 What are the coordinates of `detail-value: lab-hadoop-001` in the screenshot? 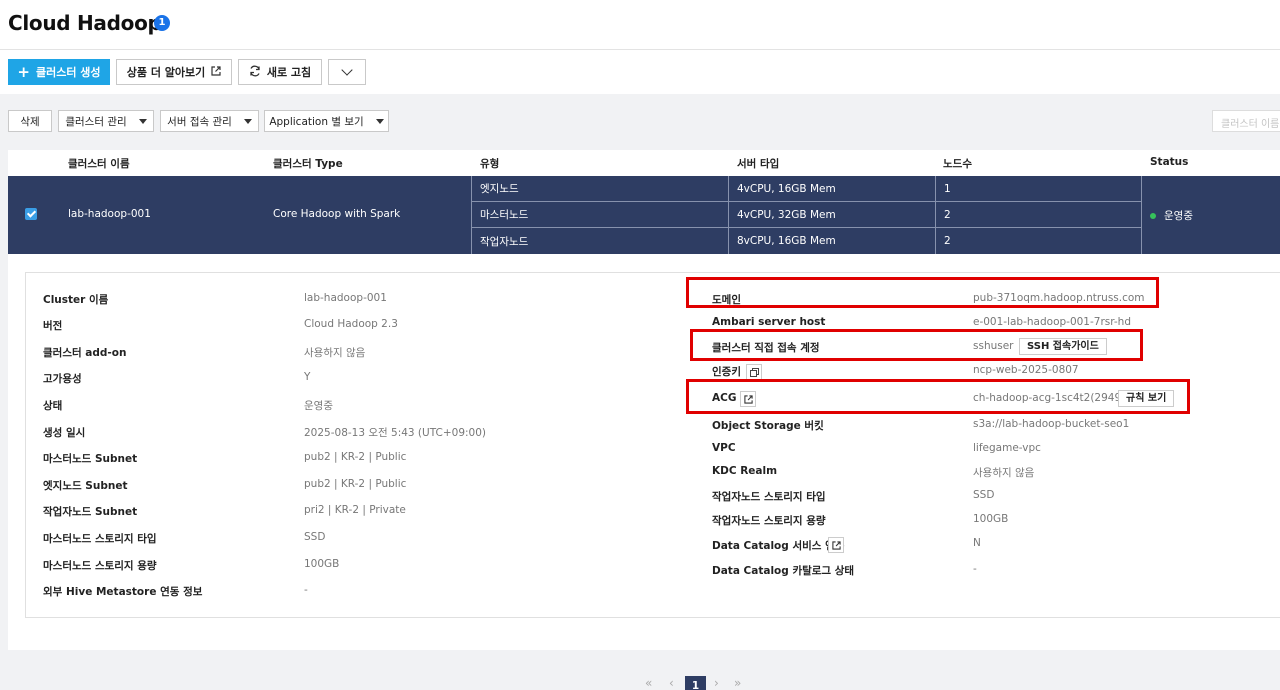 It's located at (345, 298).